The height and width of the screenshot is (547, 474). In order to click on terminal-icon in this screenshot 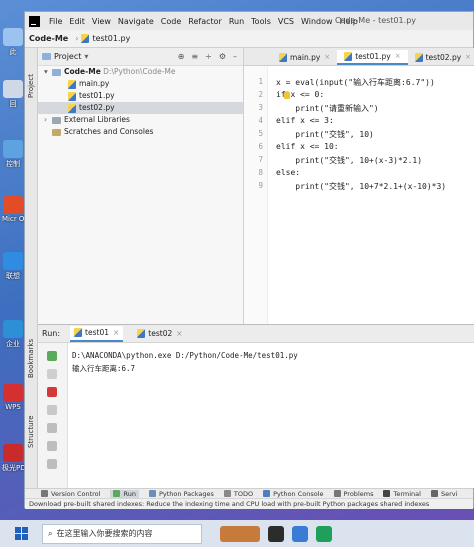, I will do `click(387, 493)`.